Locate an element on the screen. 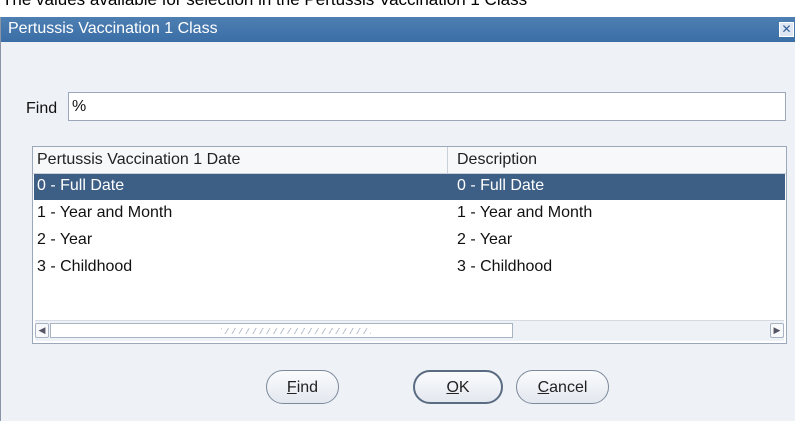  cell-date: 0 - Full Date is located at coordinates (81, 185).